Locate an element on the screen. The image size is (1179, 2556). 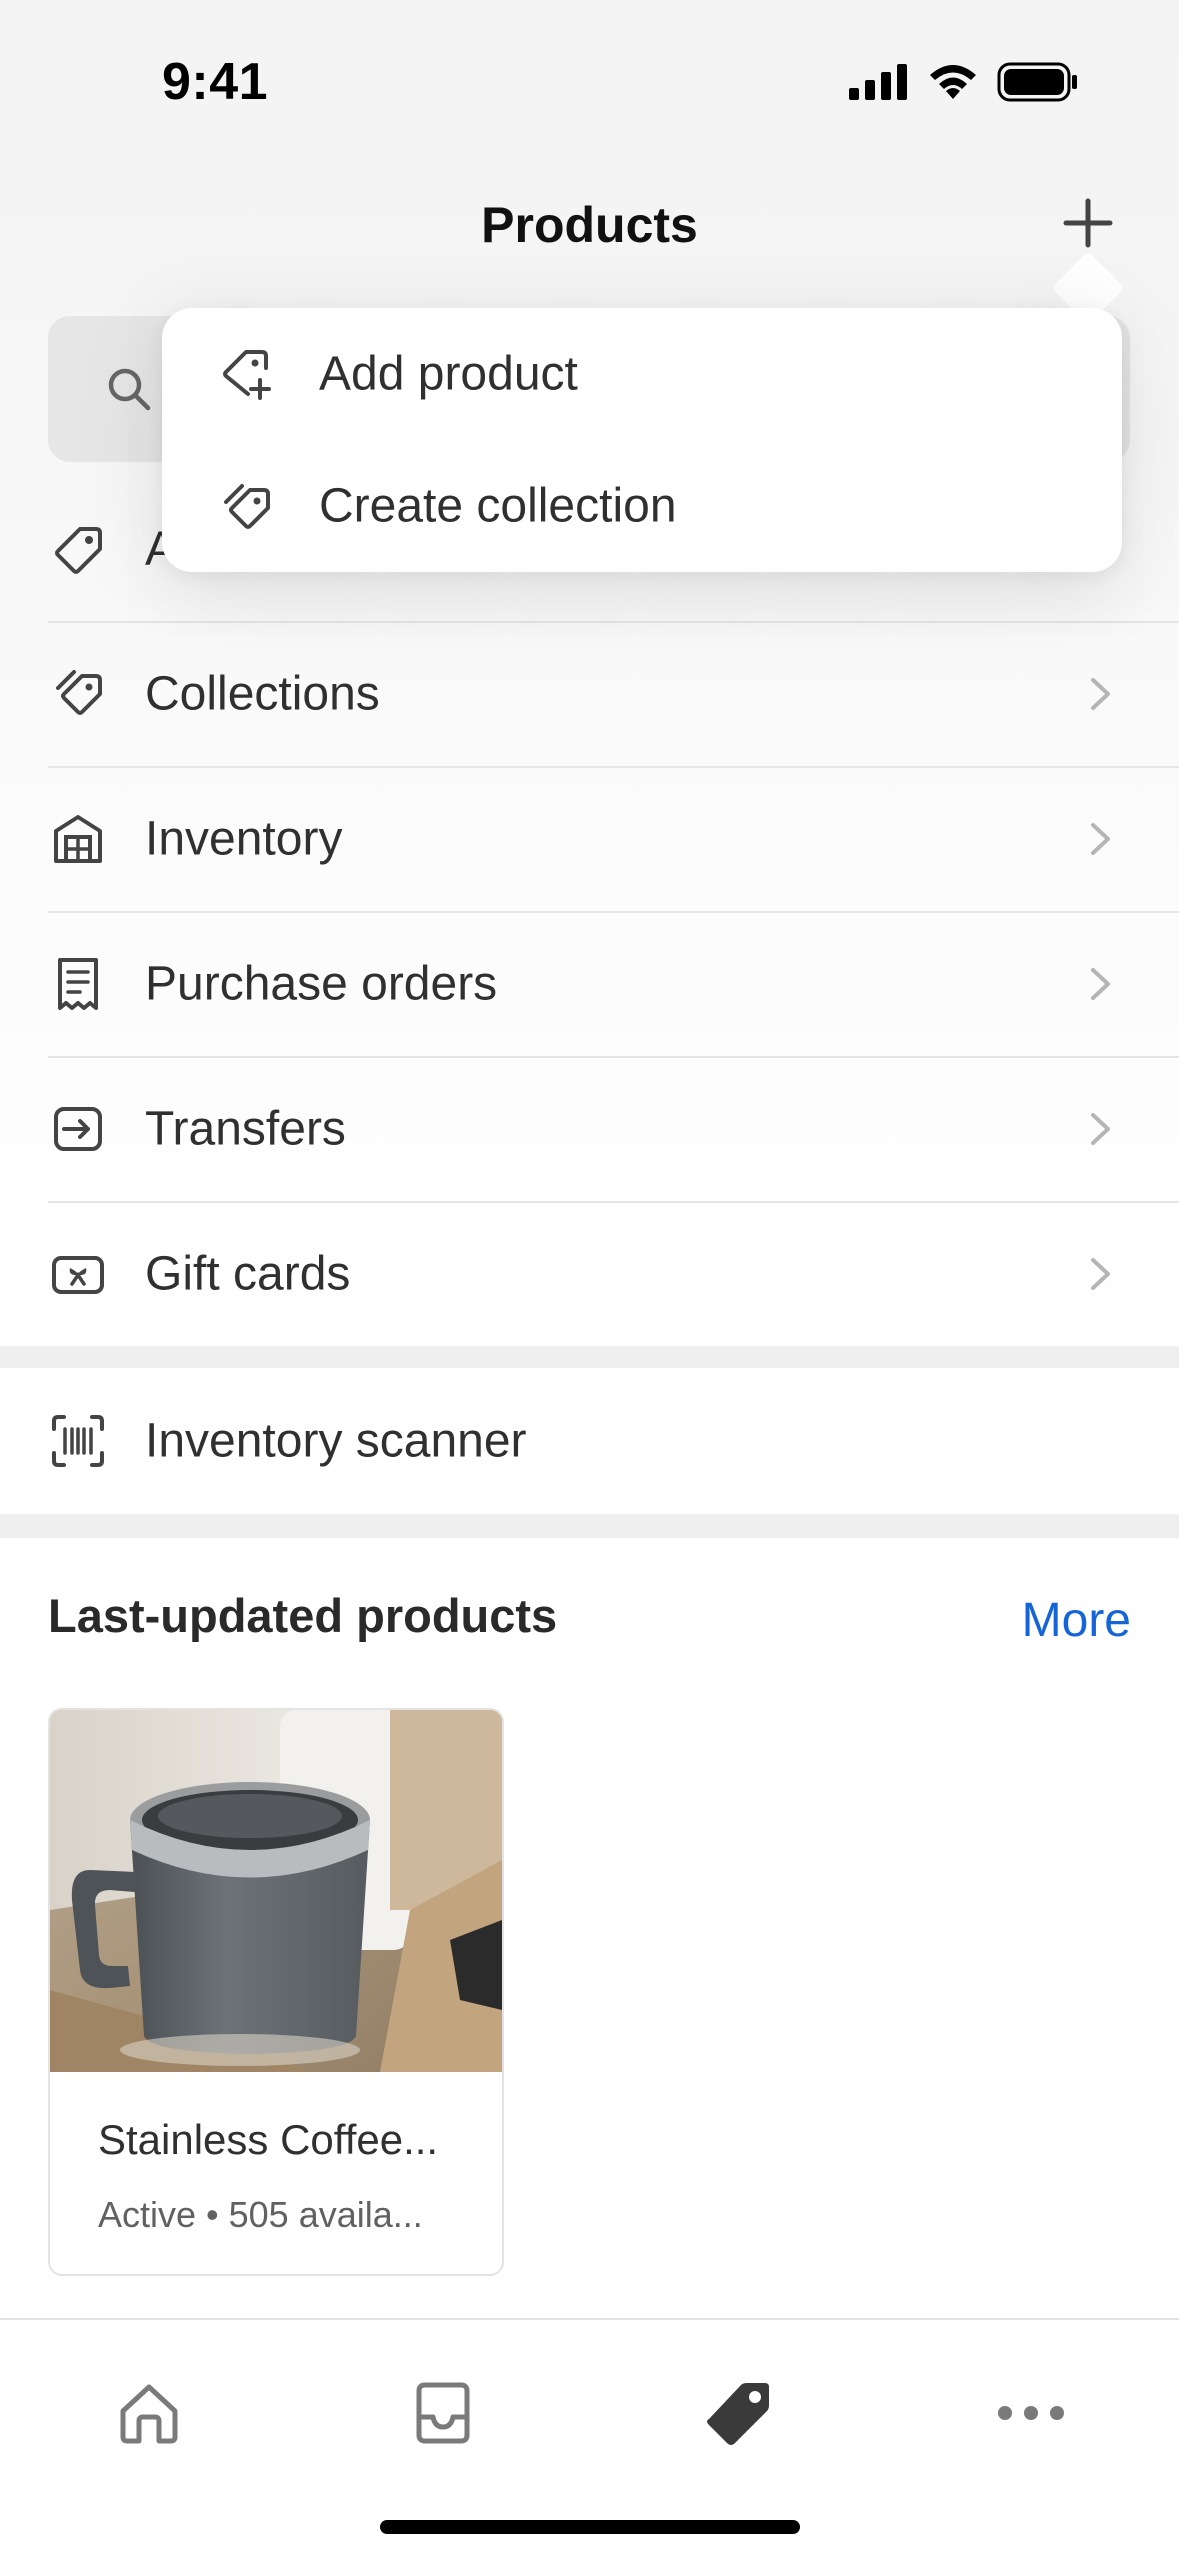
menu-item-collections: Collections is located at coordinates (589, 693).